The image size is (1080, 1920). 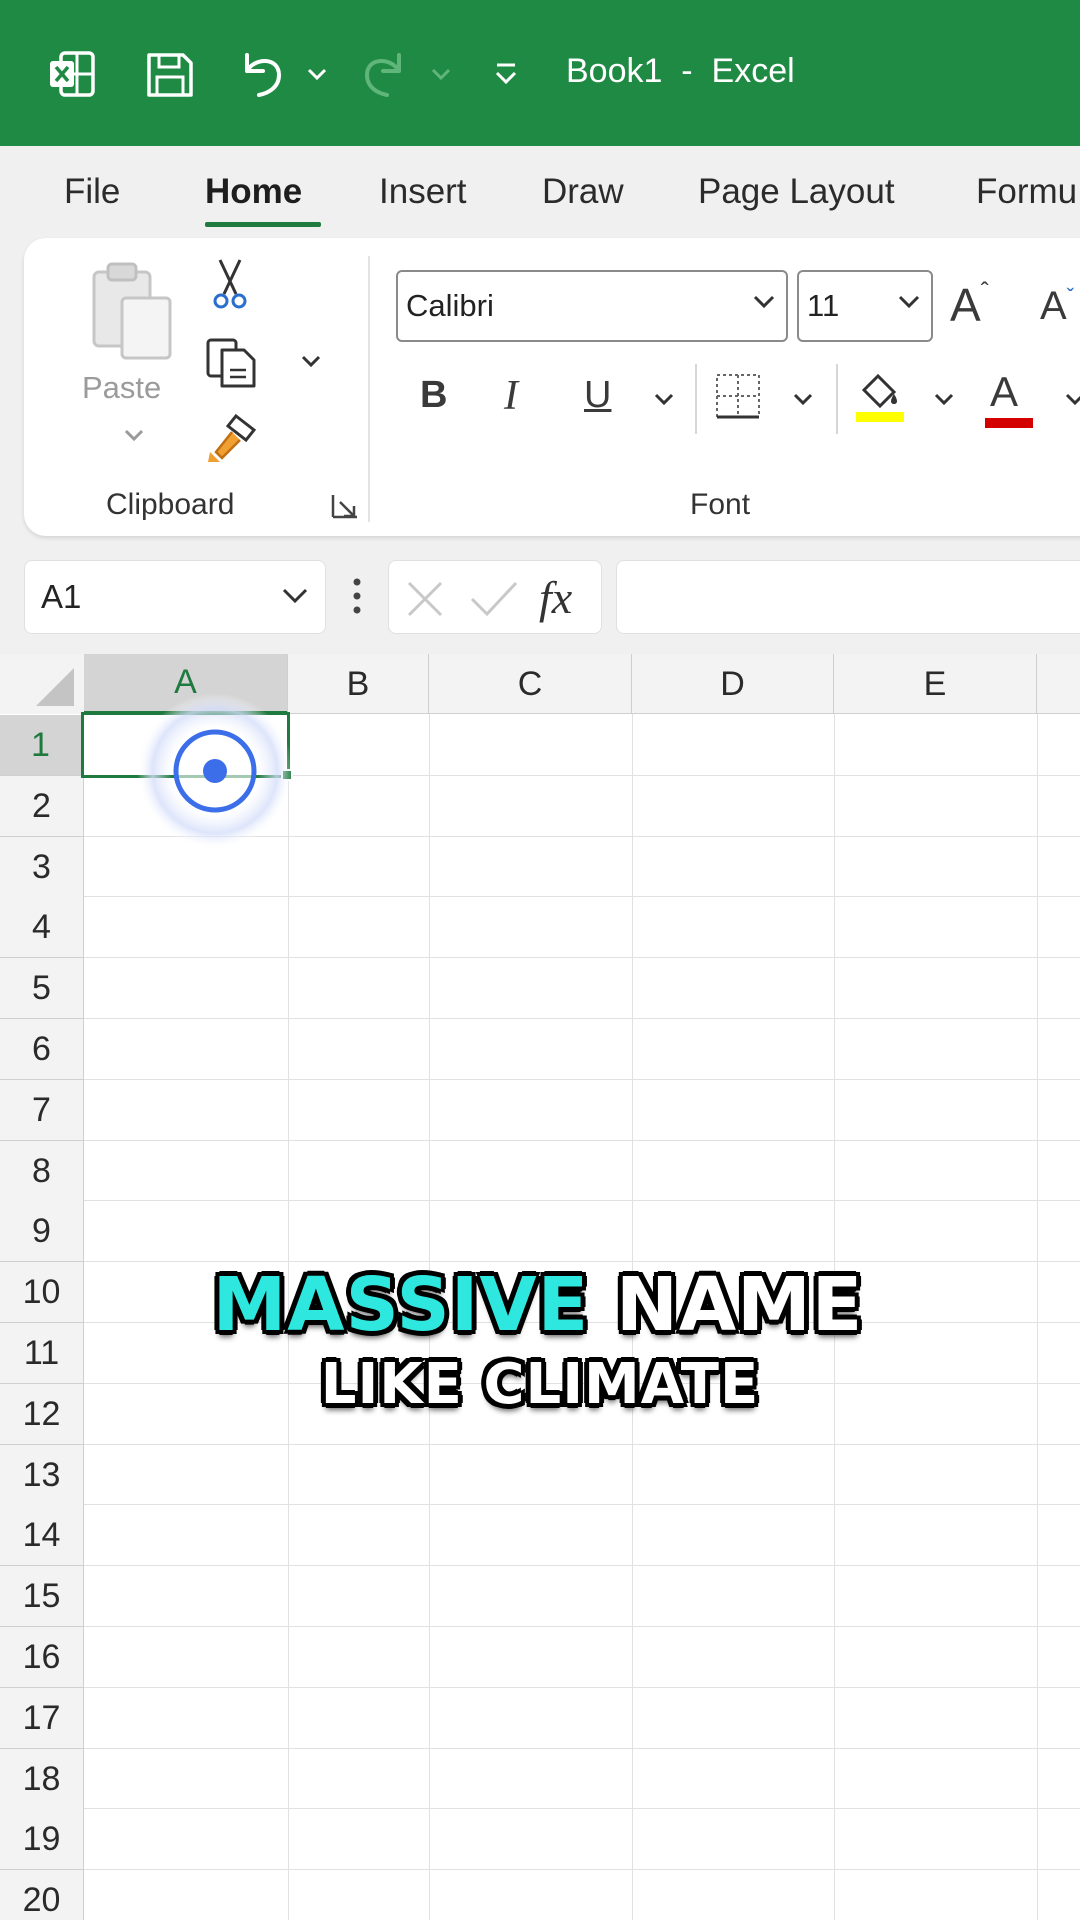 What do you see at coordinates (92, 192) in the screenshot?
I see `tab-file: File` at bounding box center [92, 192].